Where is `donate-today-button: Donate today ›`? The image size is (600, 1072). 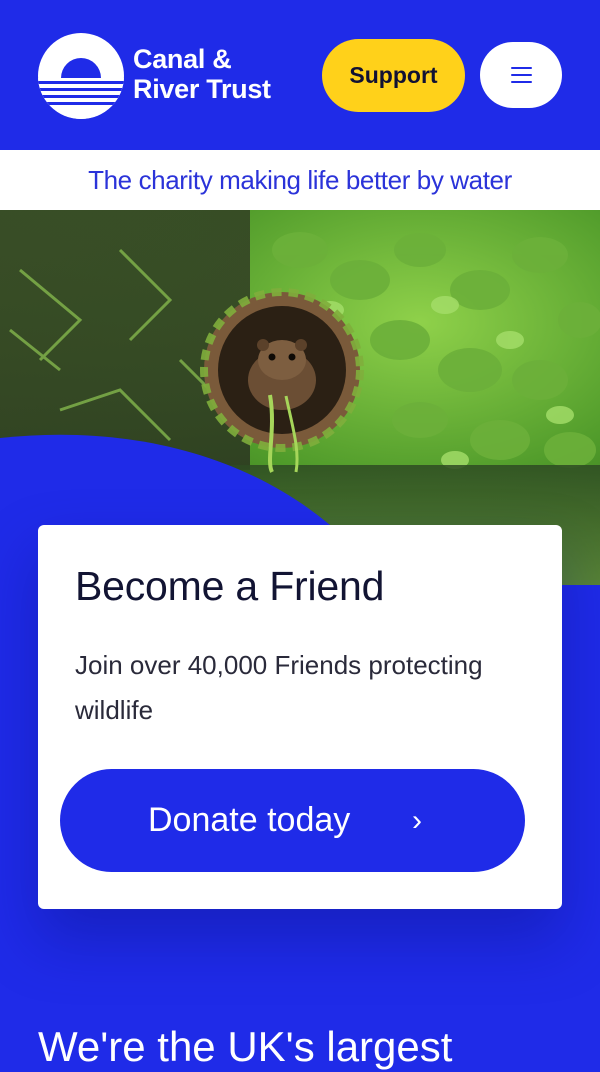 donate-today-button: Donate today › is located at coordinates (292, 820).